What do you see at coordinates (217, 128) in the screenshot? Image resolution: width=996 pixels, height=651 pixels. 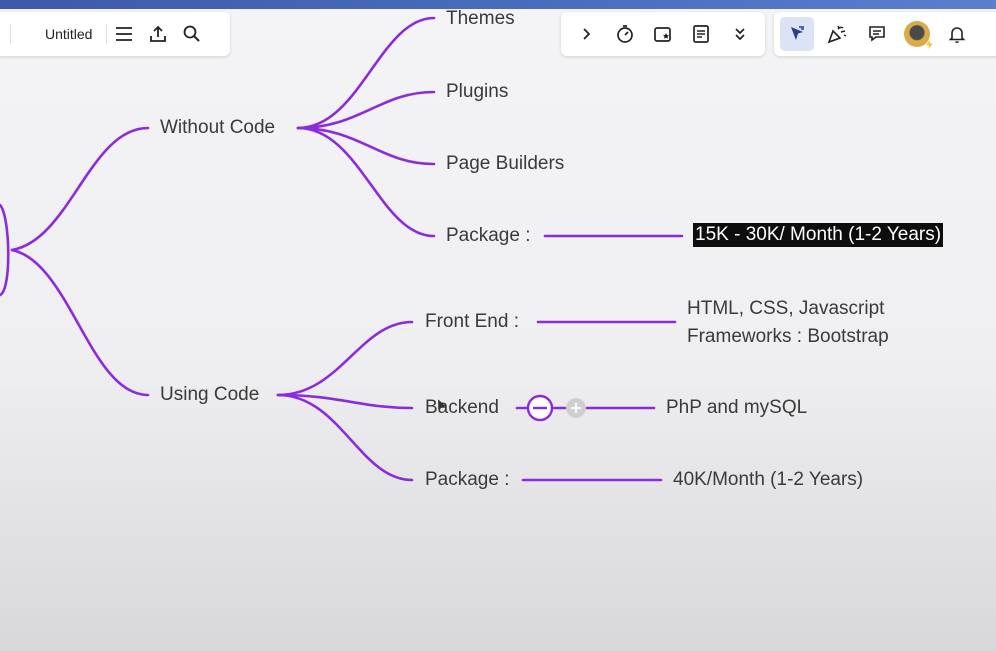 I see `node-without-code: Without Code` at bounding box center [217, 128].